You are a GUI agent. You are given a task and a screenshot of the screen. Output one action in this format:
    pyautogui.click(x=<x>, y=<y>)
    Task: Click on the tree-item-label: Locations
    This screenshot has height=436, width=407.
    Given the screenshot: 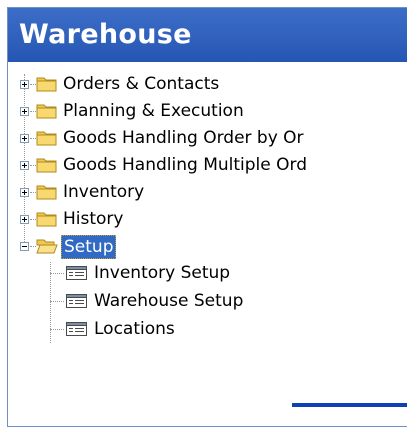 What is the action you would take?
    pyautogui.click(x=134, y=329)
    